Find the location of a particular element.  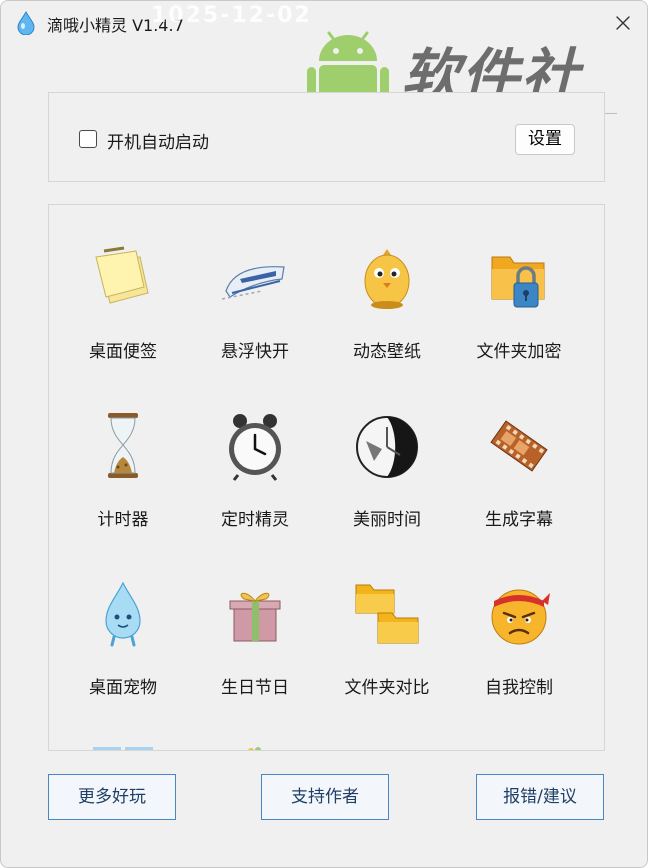

alarm-clock-icon is located at coordinates (255, 447).